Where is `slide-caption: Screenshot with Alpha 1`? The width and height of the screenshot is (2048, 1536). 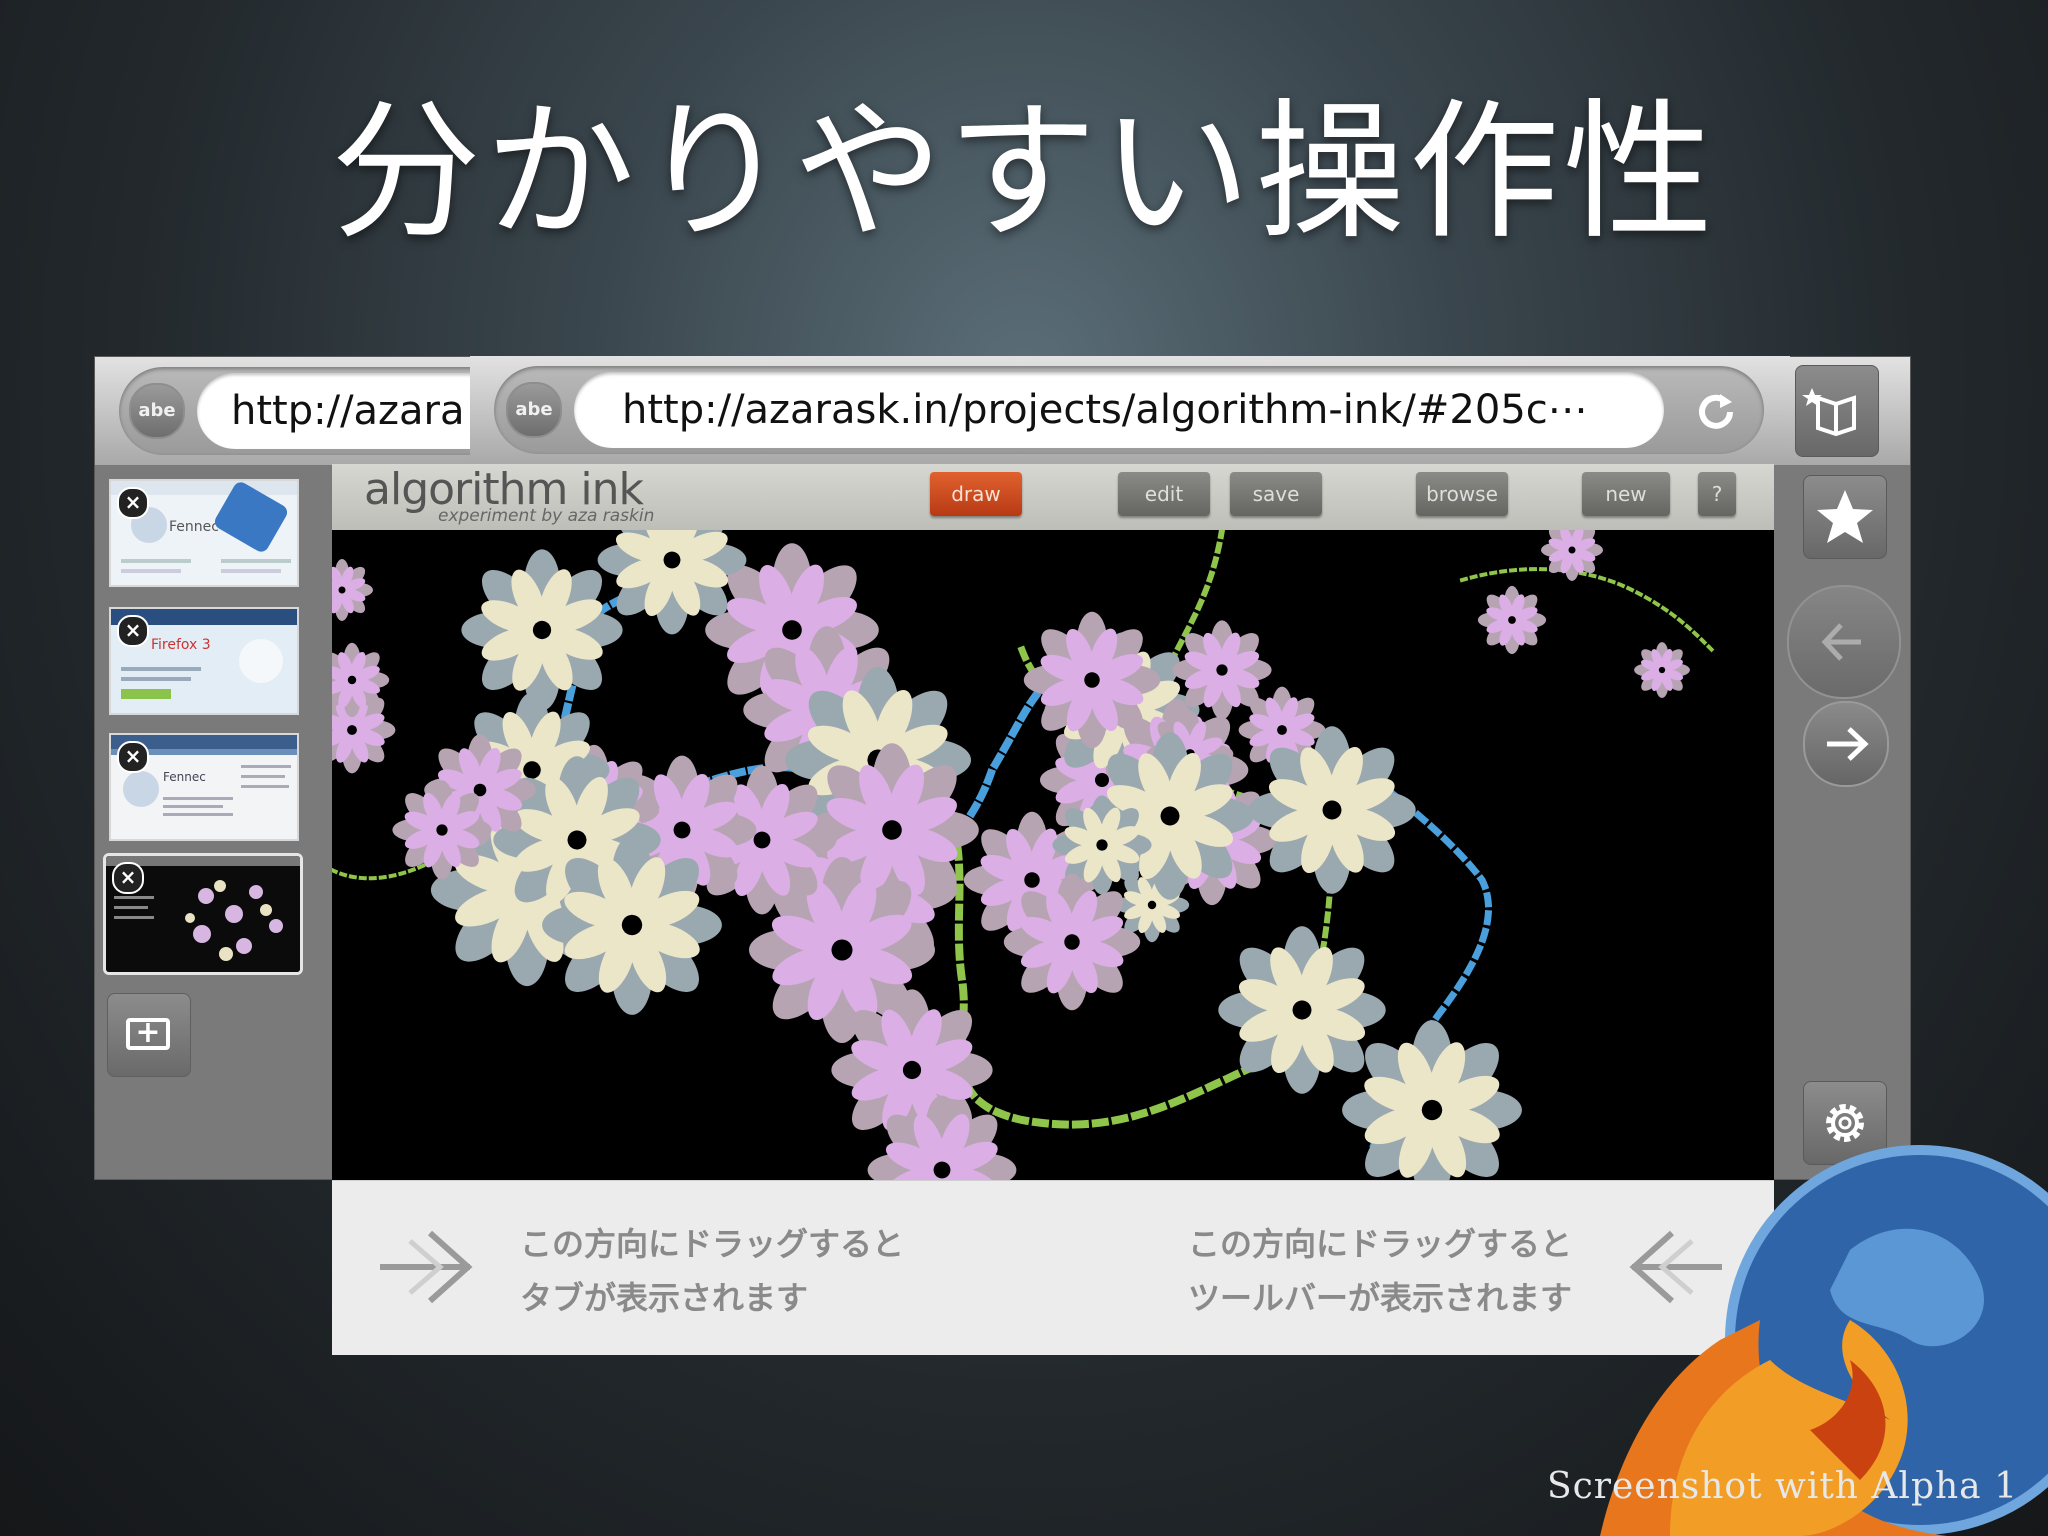
slide-caption: Screenshot with Alpha 1 is located at coordinates (1782, 1486).